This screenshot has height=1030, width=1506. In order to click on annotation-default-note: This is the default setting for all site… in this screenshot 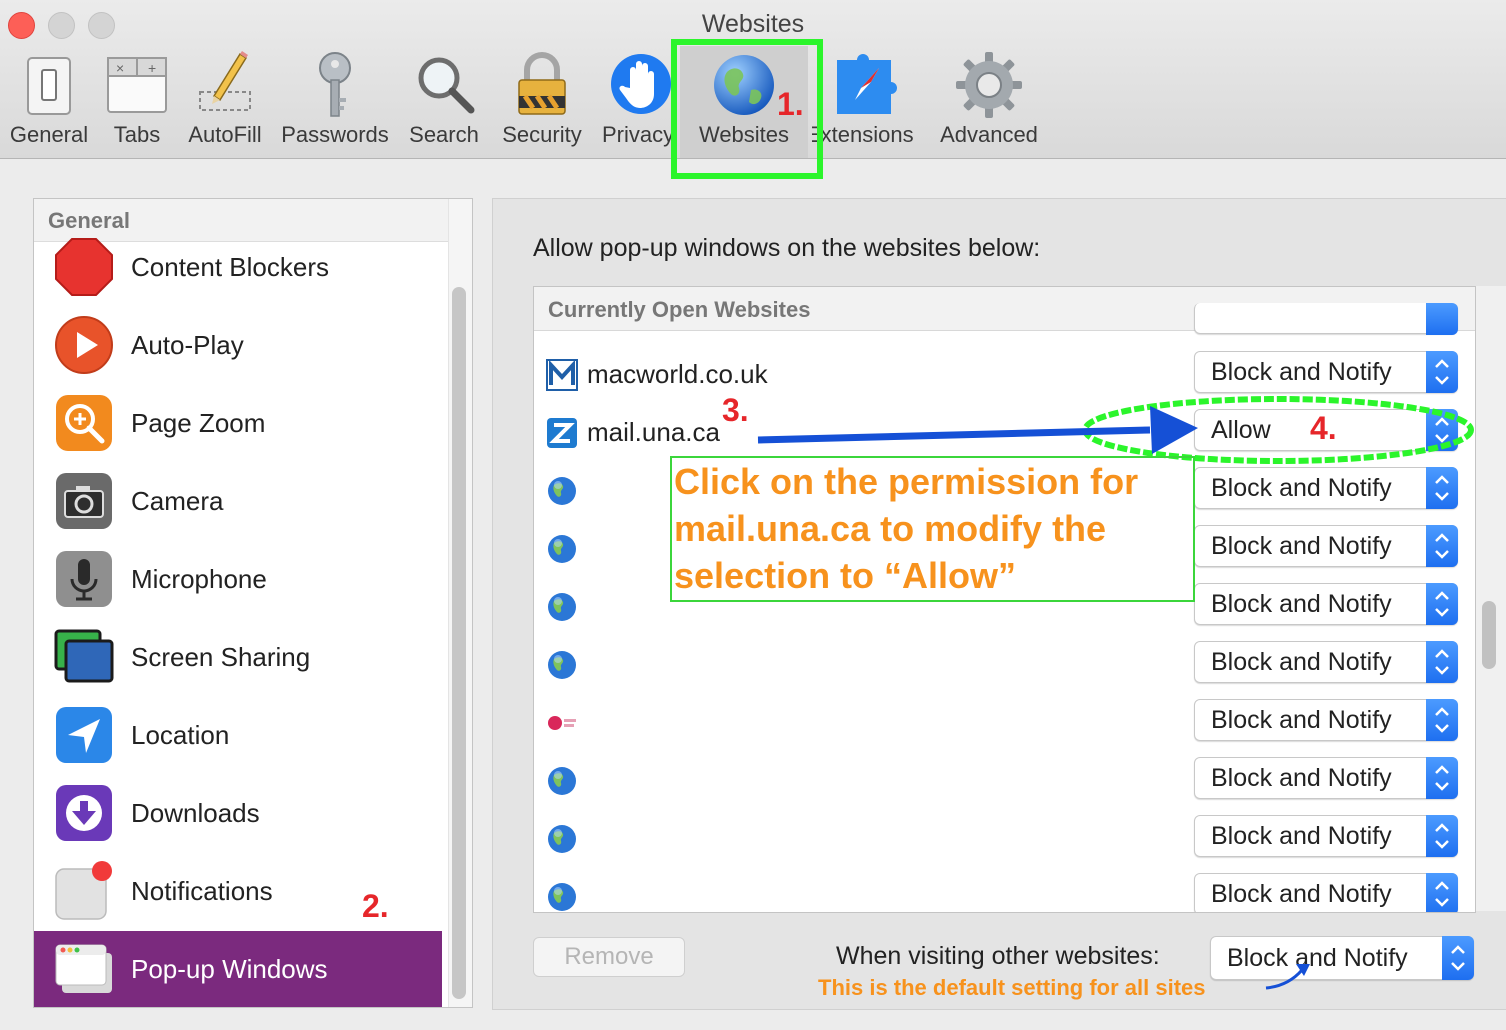, I will do `click(1012, 987)`.